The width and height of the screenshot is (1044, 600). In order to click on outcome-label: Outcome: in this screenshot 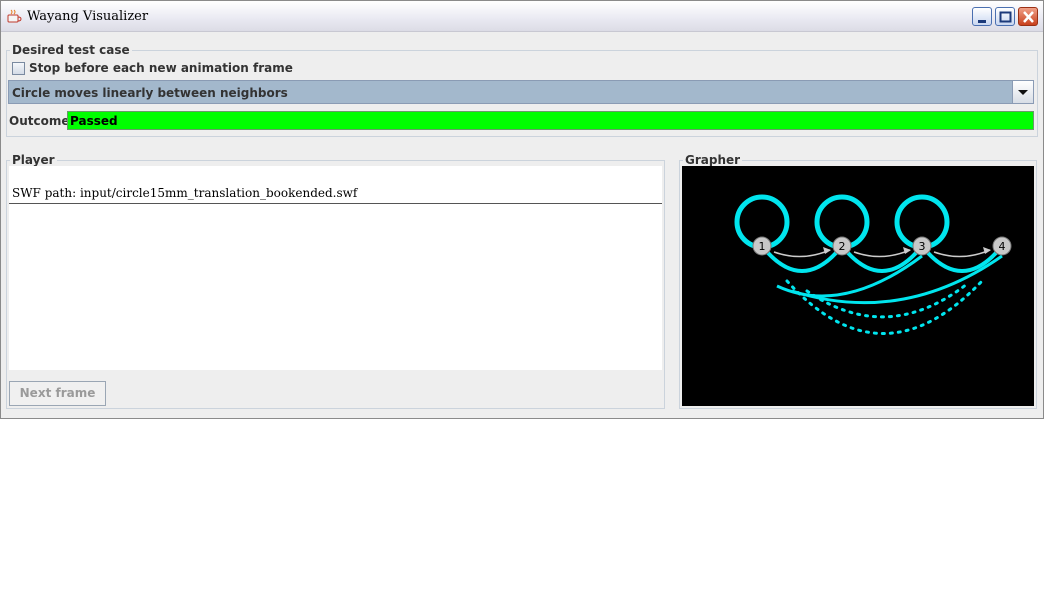, I will do `click(42, 121)`.